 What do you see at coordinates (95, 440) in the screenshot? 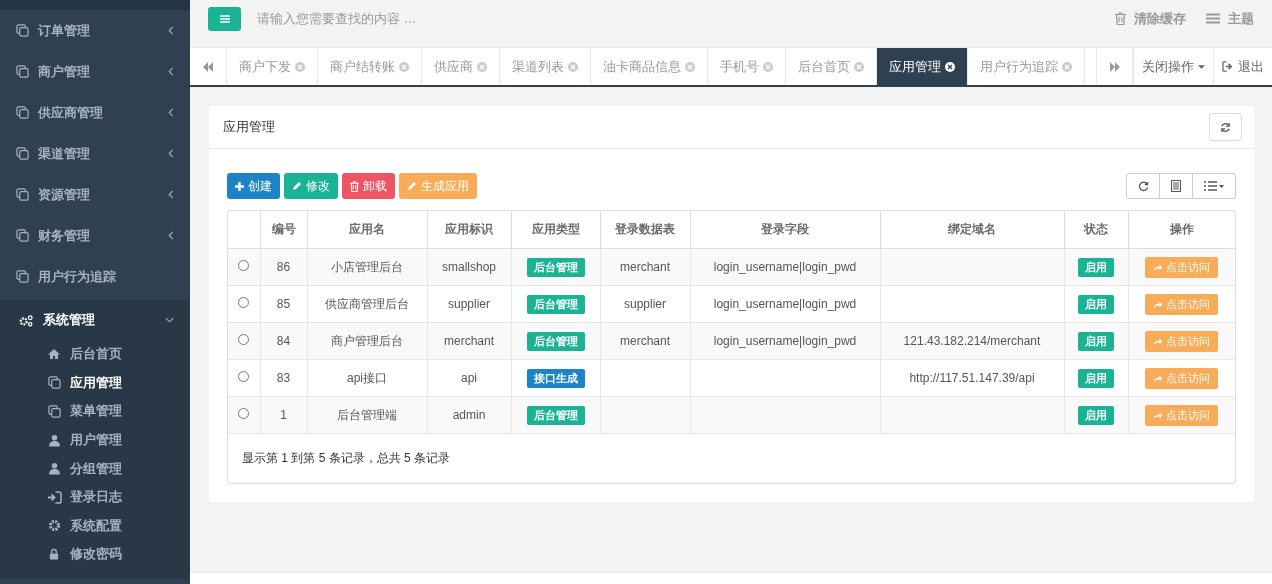
I see `sidebar-subitem: 用户管理` at bounding box center [95, 440].